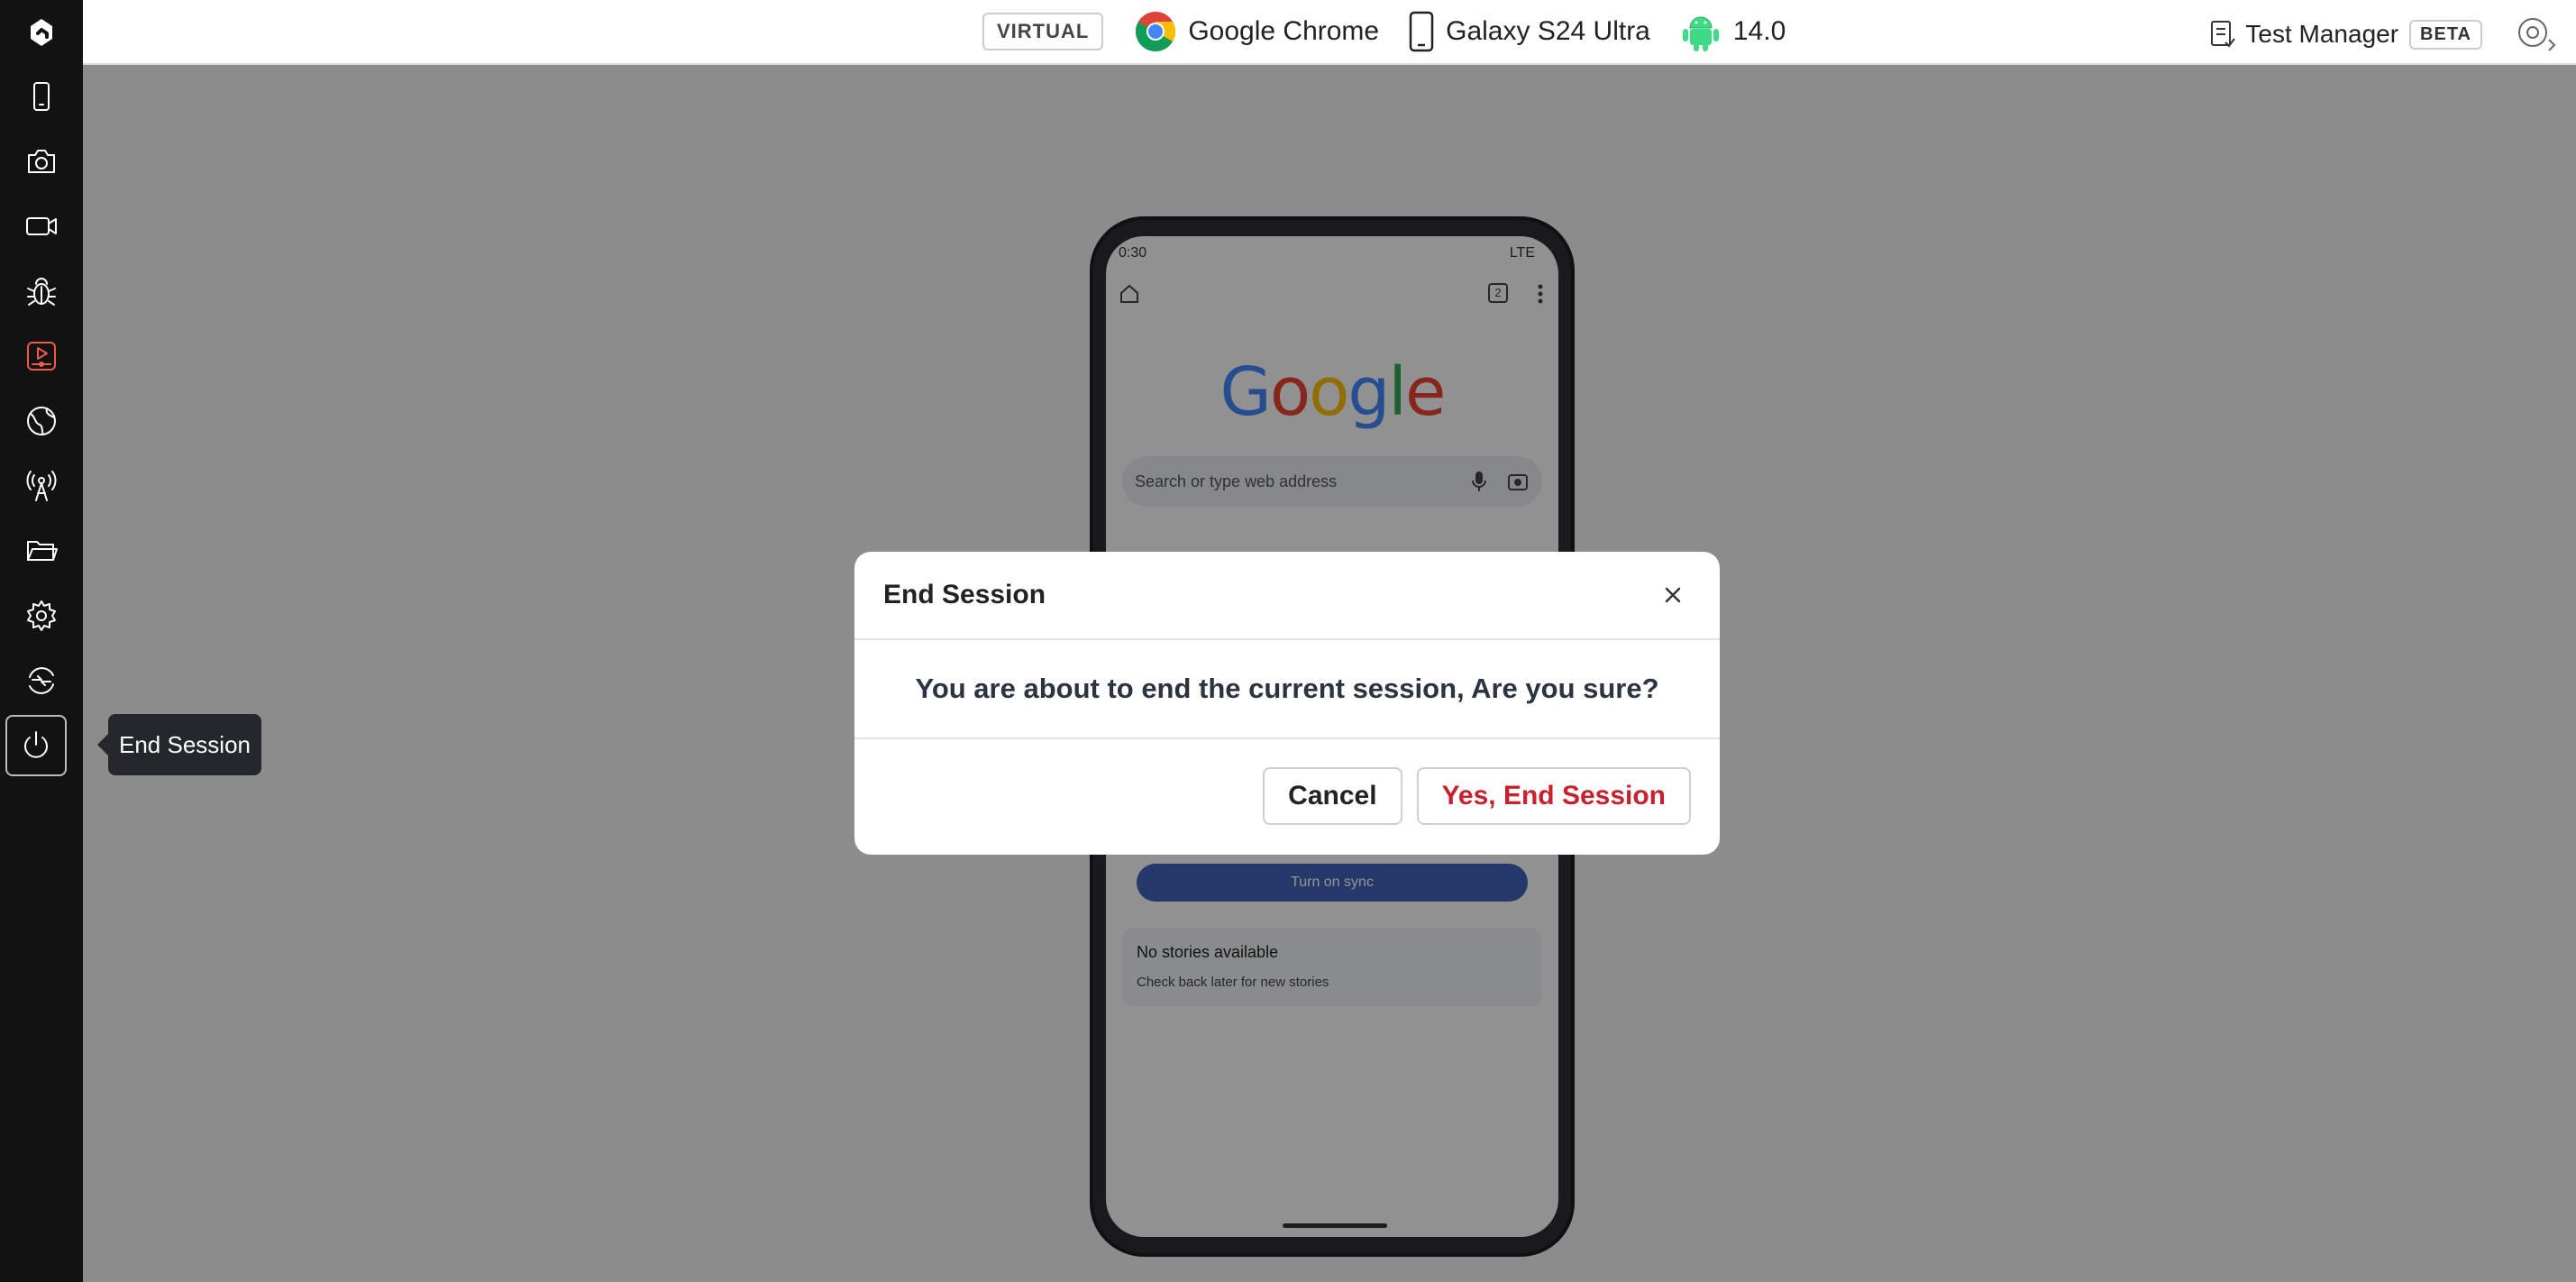  Describe the element at coordinates (1332, 796) in the screenshot. I see `cancel-button: Cancel` at that location.